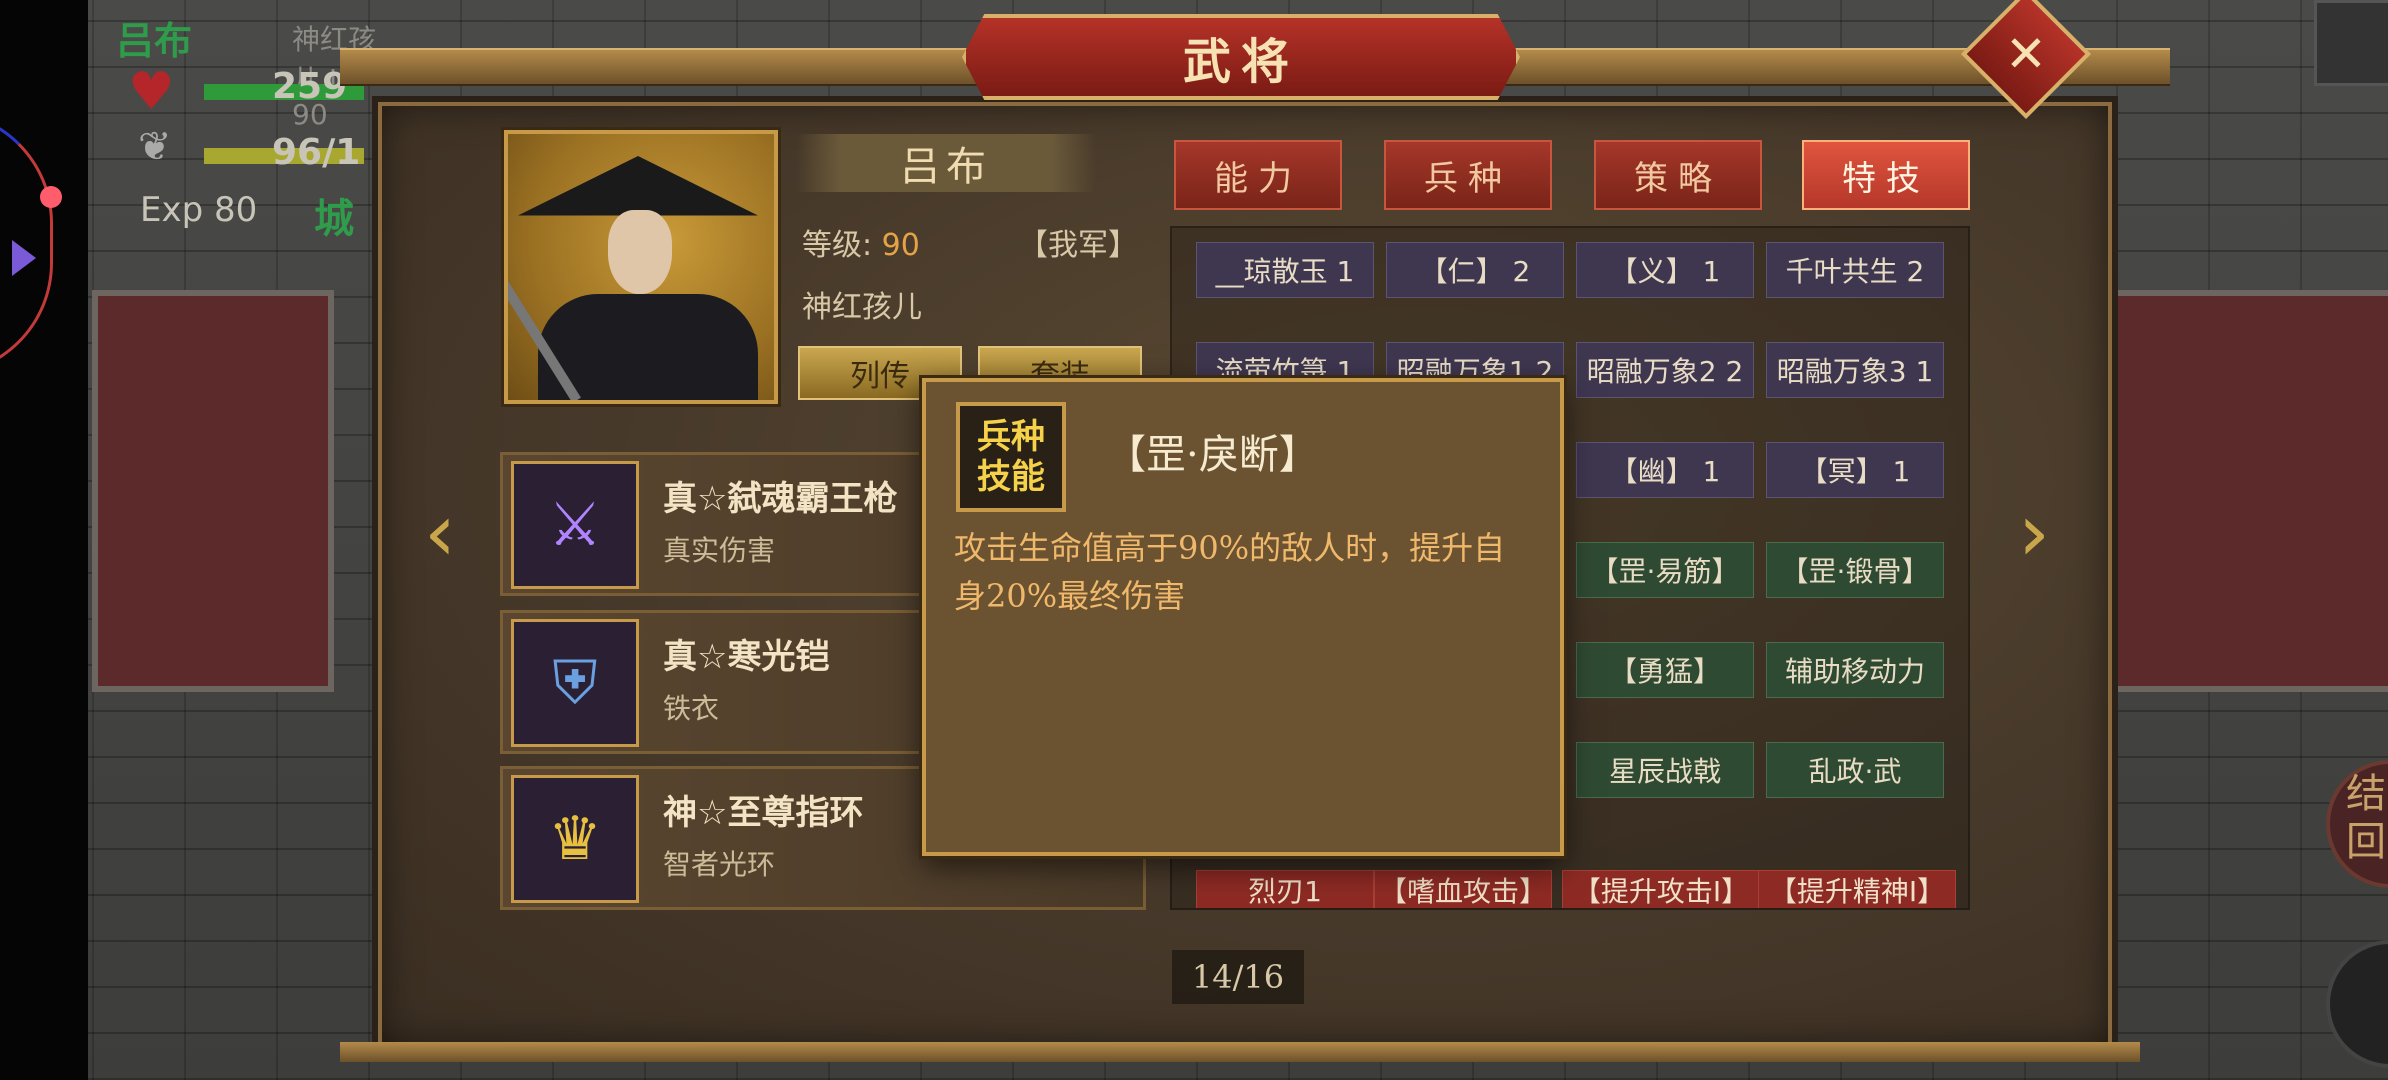 This screenshot has height=1080, width=2388. I want to click on hp-value: 259, so click(310, 86).